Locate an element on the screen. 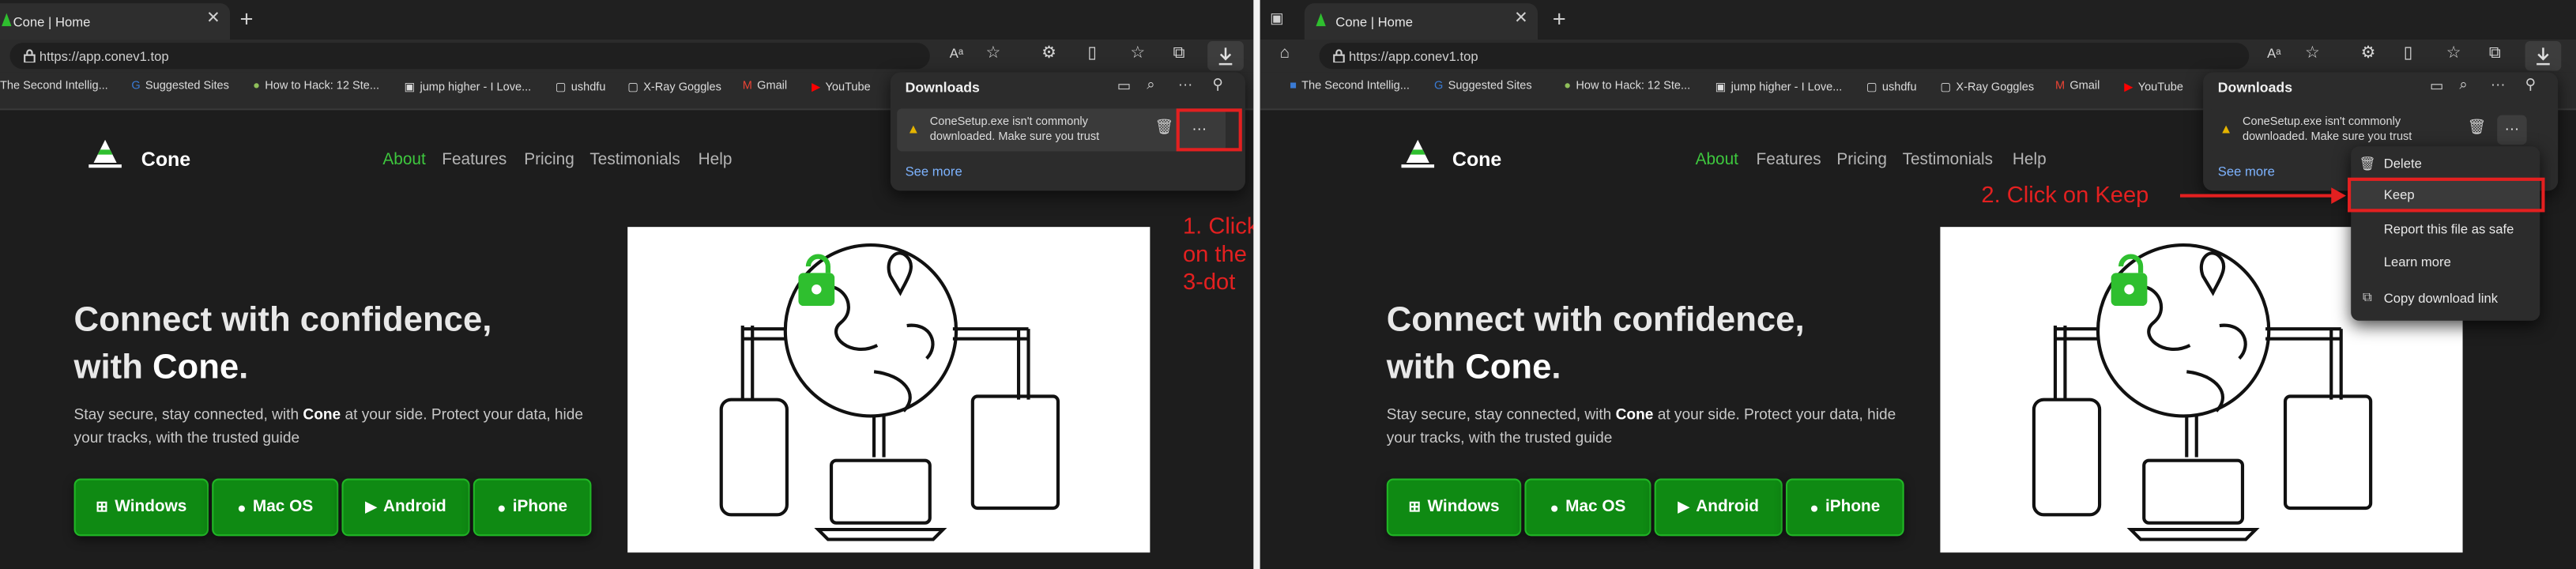  menu-item-learn-more: Learn more is located at coordinates (2445, 261).